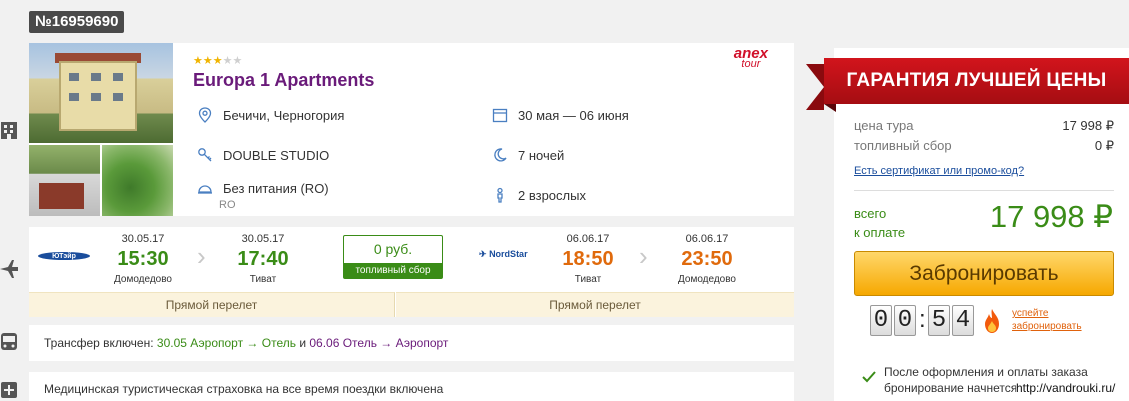  I want to click on return-dep-time: 18:50, so click(588, 259).